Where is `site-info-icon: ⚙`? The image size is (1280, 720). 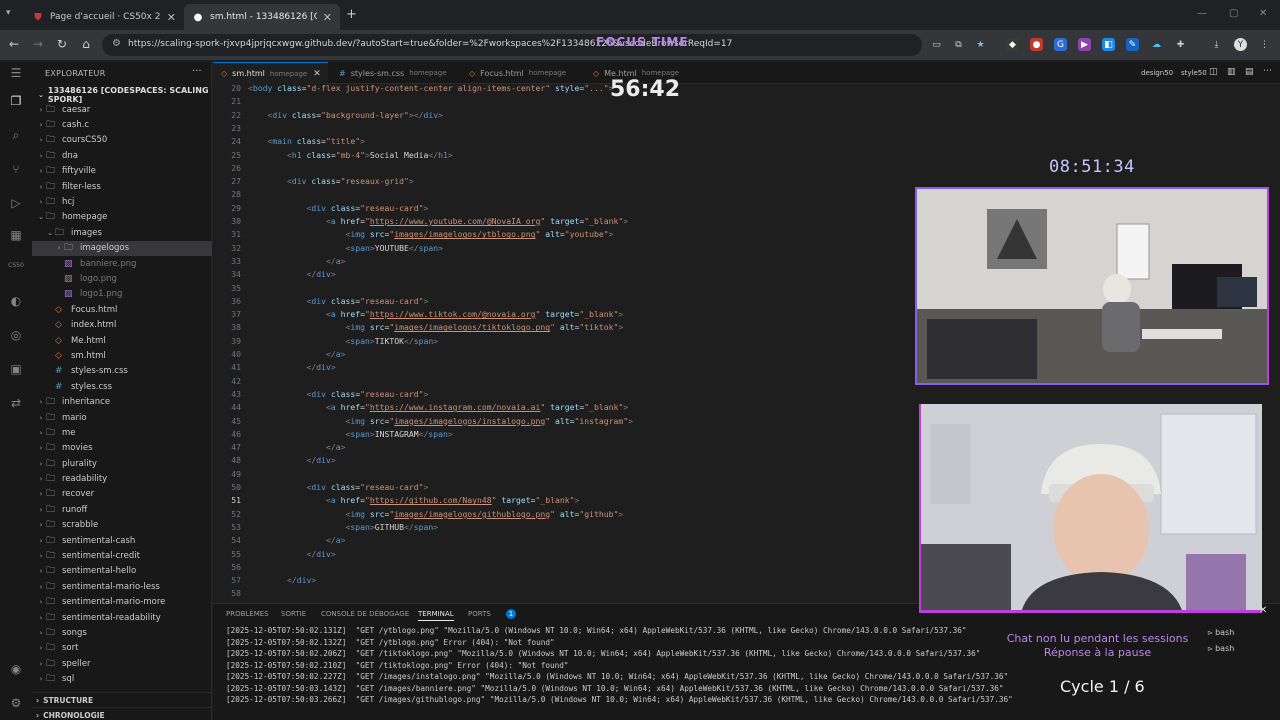 site-info-icon: ⚙ is located at coordinates (116, 43).